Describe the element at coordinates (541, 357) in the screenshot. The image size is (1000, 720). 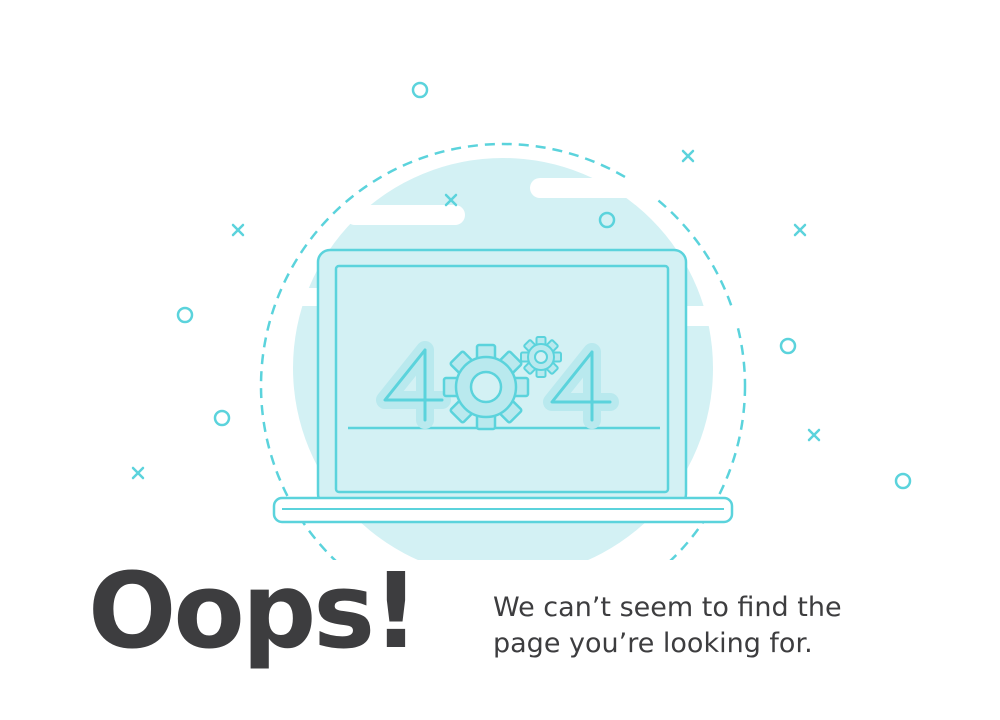
I see `small-gear-icon` at that location.